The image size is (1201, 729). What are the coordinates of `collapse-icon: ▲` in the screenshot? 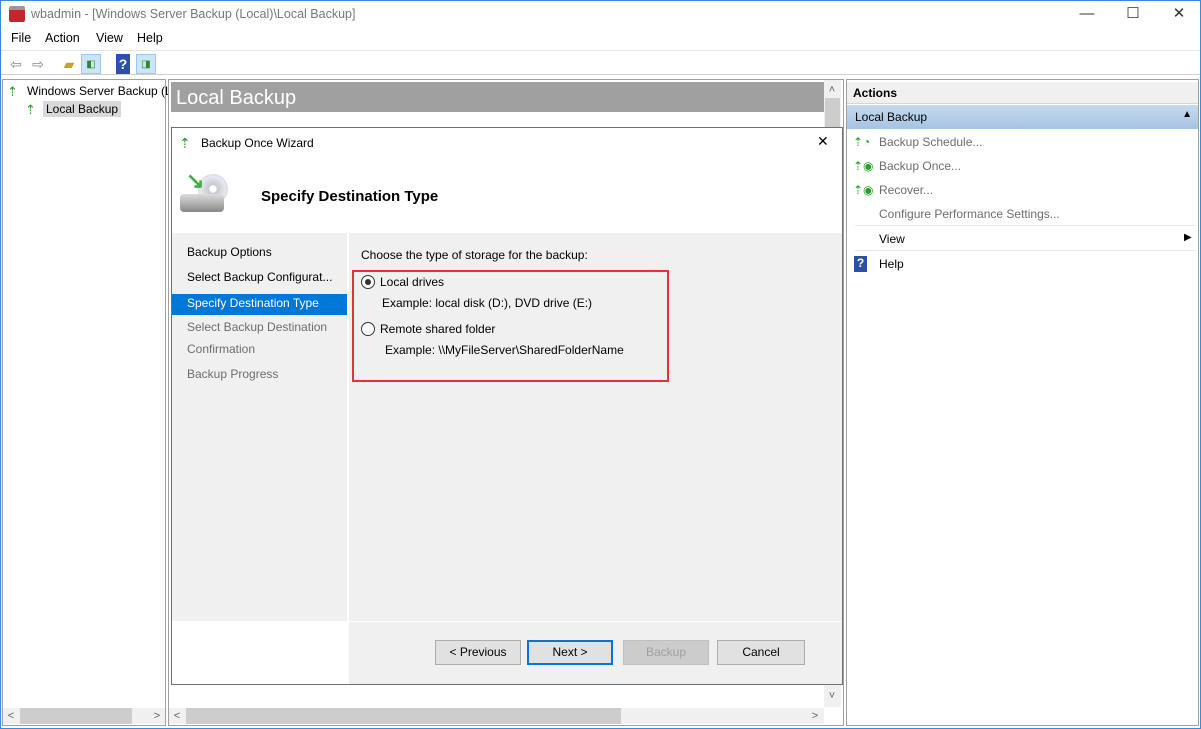 It's located at (1187, 114).